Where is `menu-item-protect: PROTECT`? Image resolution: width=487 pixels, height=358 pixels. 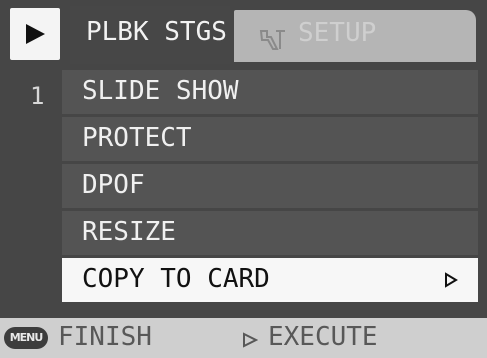 menu-item-protect: PROTECT is located at coordinates (270, 139).